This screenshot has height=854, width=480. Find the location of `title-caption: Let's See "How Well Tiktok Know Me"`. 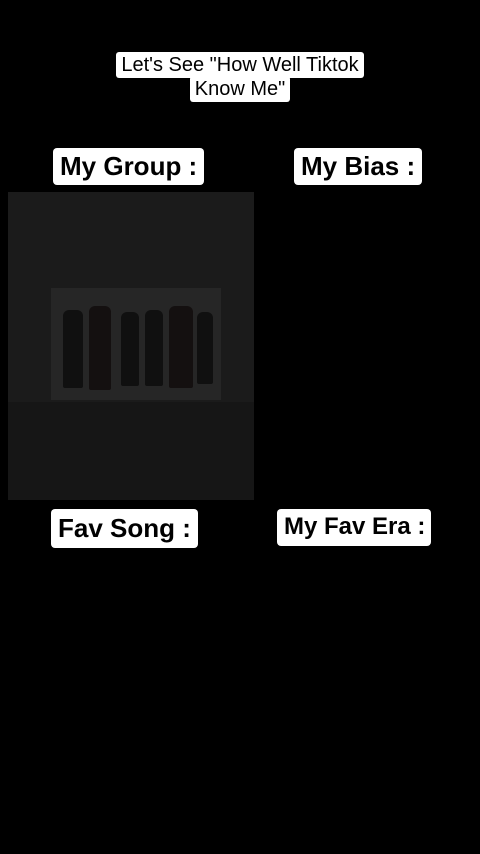

title-caption: Let's See "How Well Tiktok Know Me" is located at coordinates (240, 77).